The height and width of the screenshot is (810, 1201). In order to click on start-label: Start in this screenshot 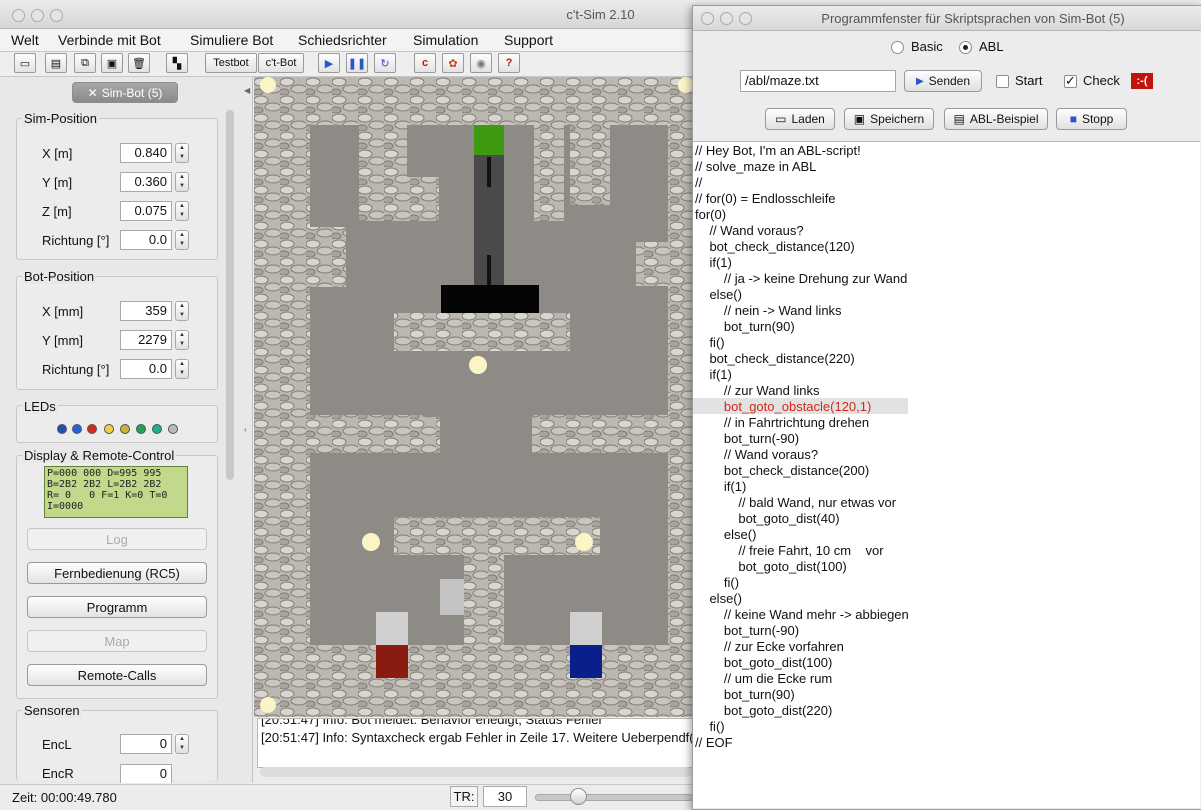, I will do `click(1028, 80)`.